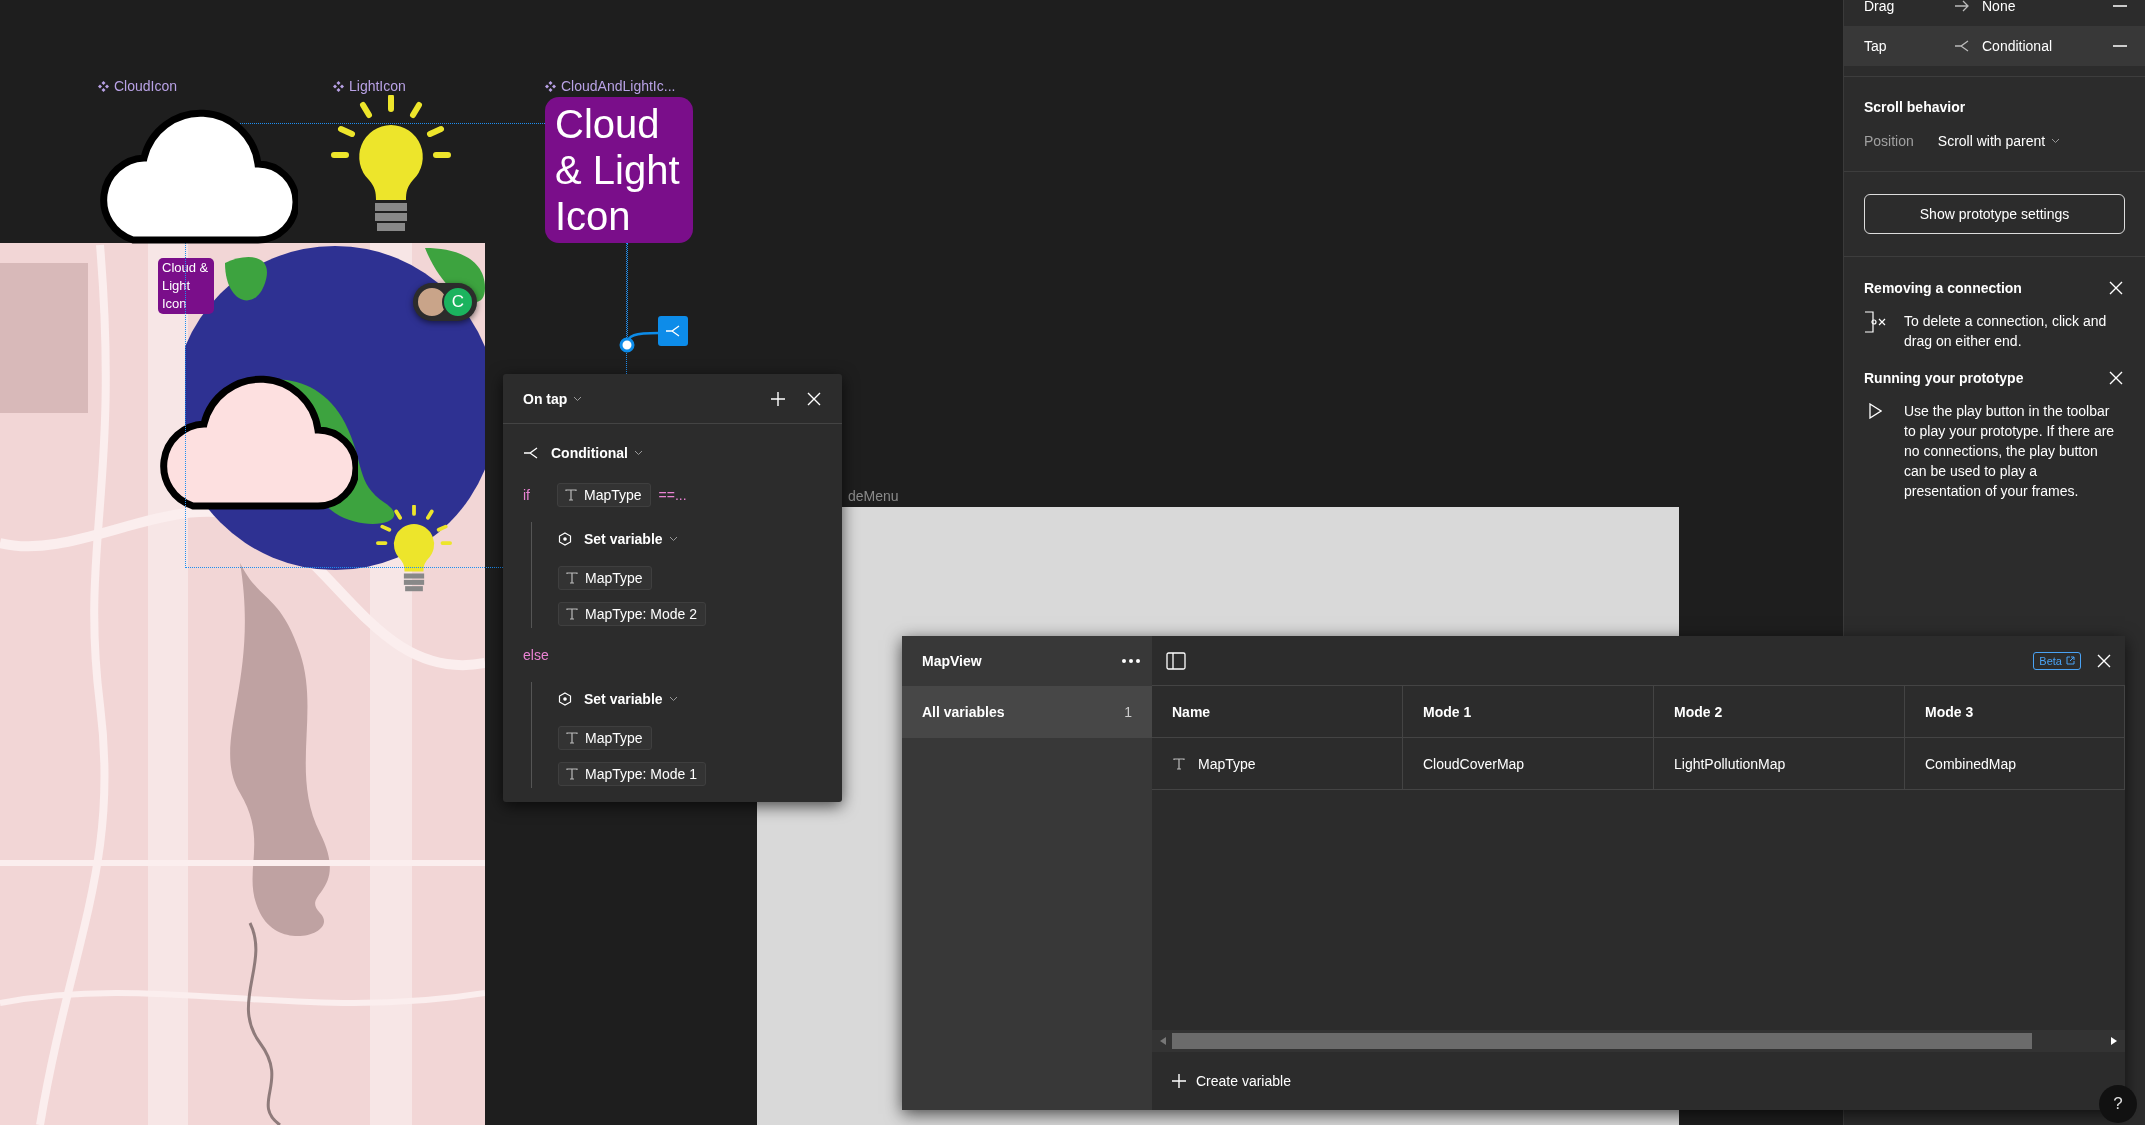  Describe the element at coordinates (1227, 763) in the screenshot. I see `variable-name: MapType` at that location.